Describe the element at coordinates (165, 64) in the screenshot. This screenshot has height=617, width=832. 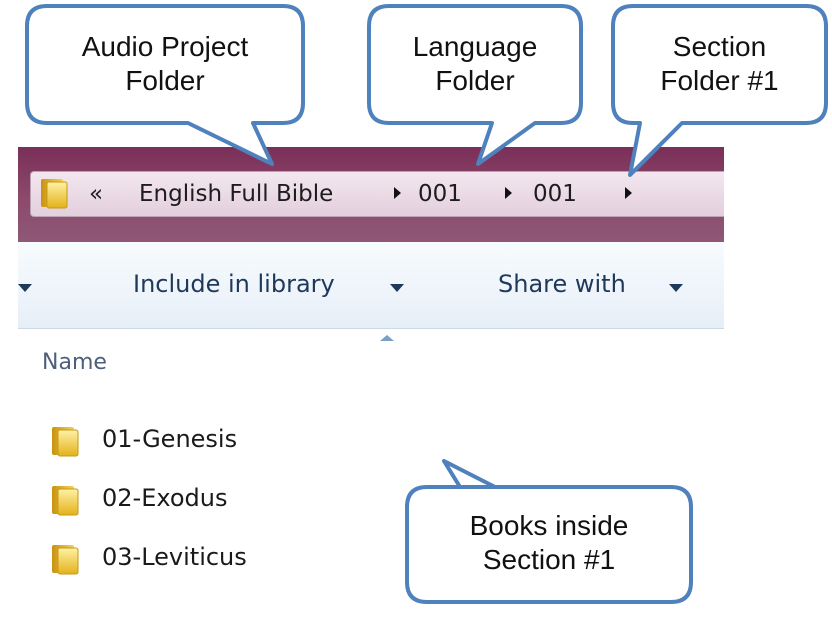
I see `callout-audio-project: Audio Project Folder` at that location.